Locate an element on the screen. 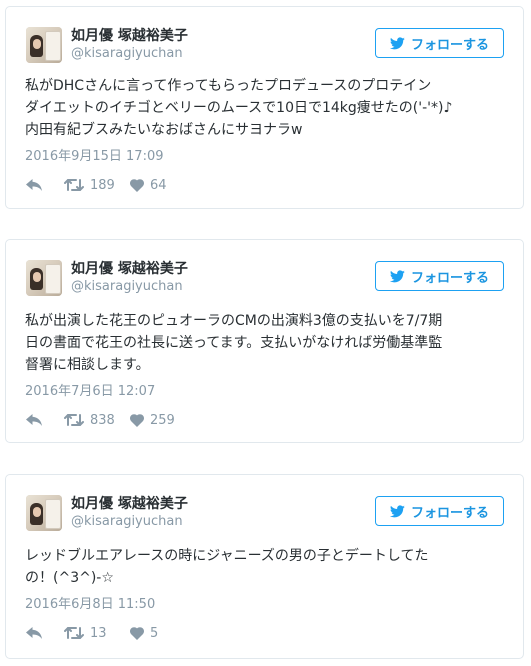 This screenshot has width=531, height=666. like-button: 259 is located at coordinates (152, 420).